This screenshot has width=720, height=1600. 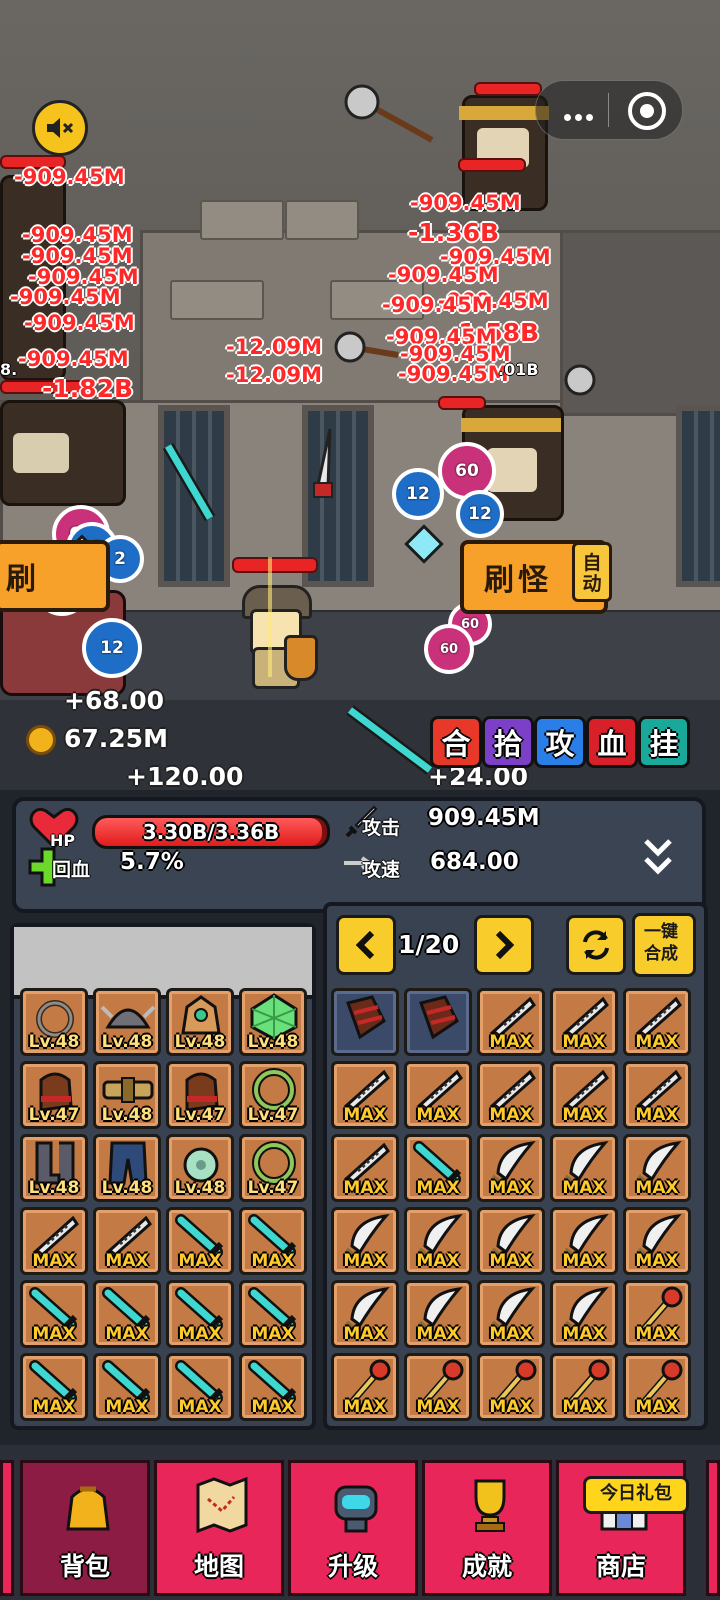 I want to click on tab-trophy: 成就, so click(x=487, y=1528).